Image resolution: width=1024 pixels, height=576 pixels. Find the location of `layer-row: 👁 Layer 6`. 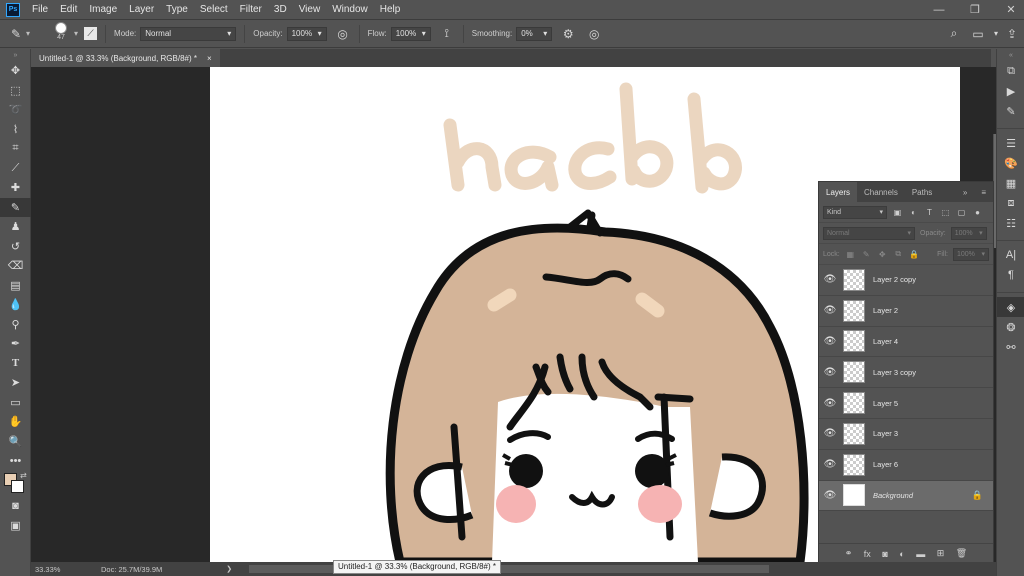

layer-row: 👁 Layer 6 is located at coordinates (906, 465).